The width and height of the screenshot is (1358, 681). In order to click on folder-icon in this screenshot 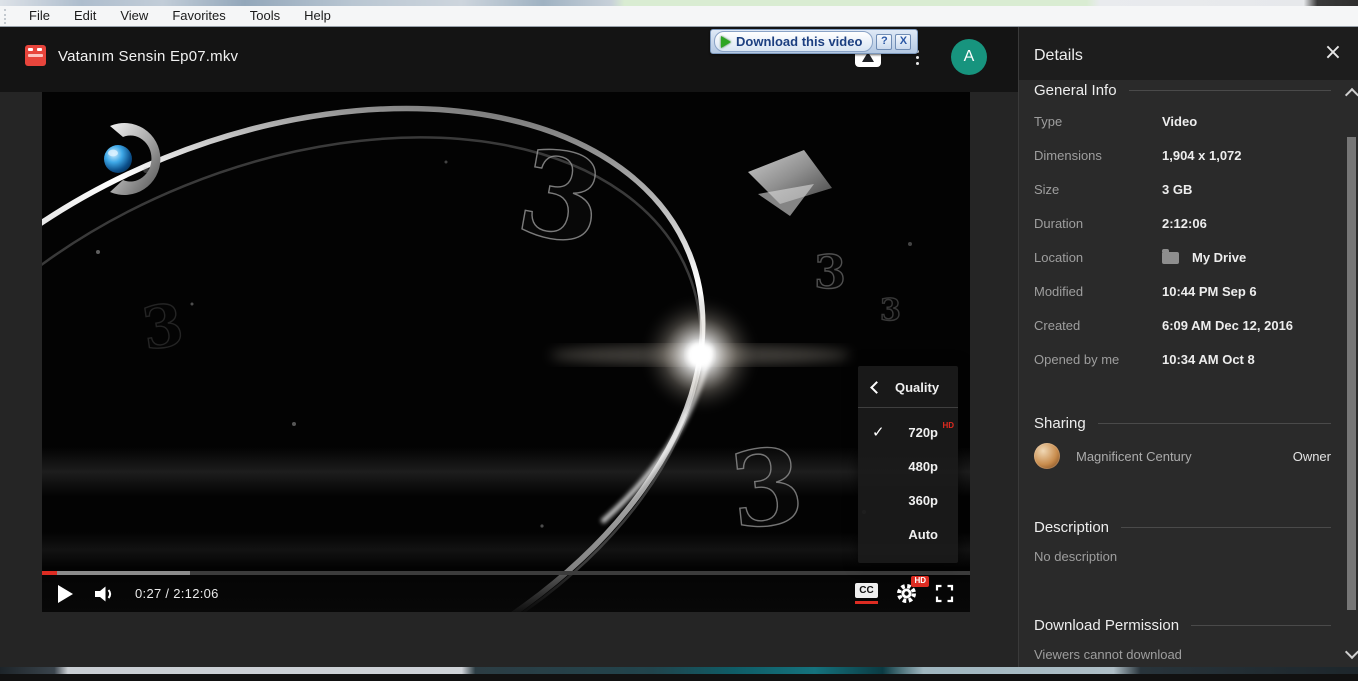, I will do `click(1170, 256)`.